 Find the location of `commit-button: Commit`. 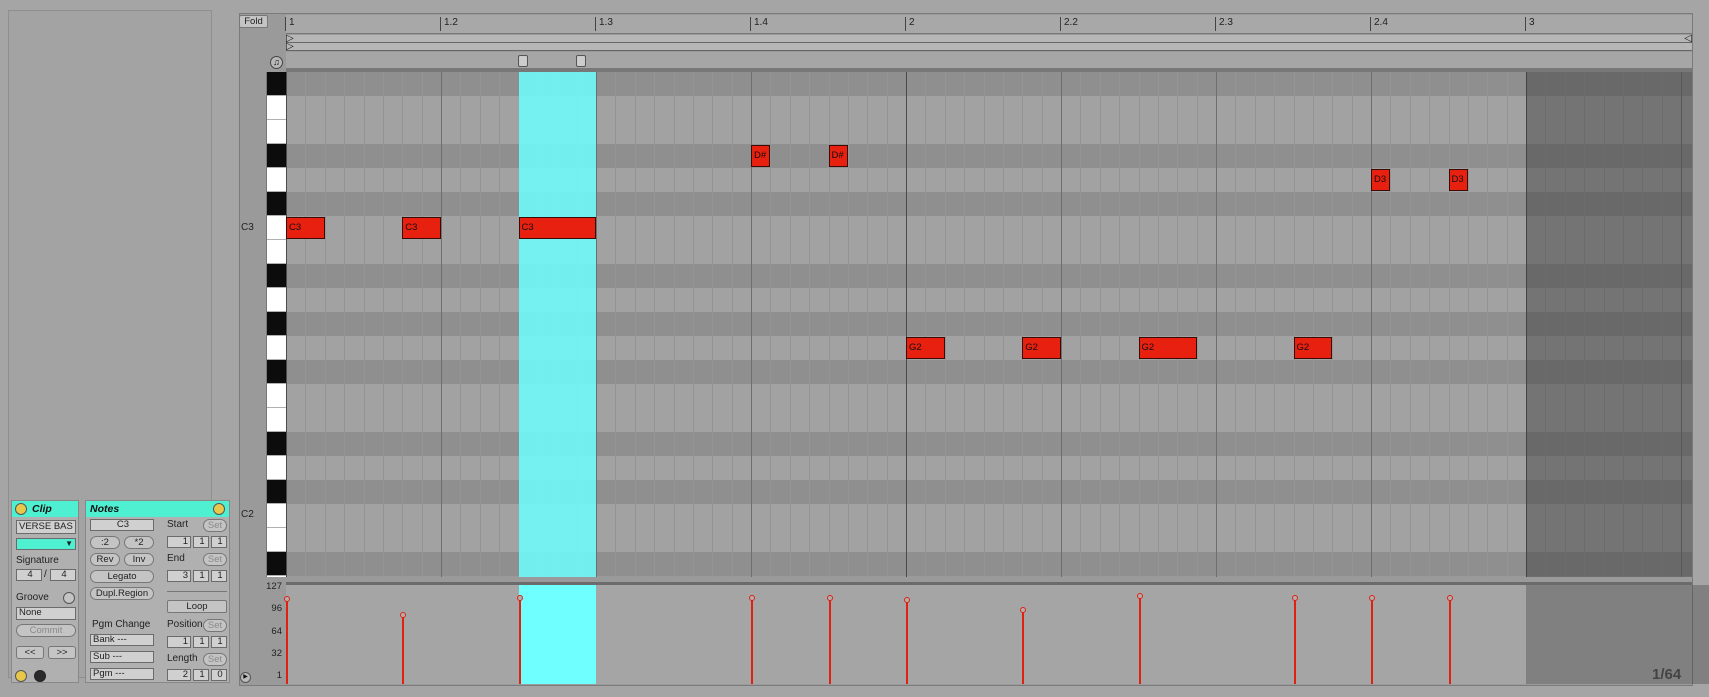

commit-button: Commit is located at coordinates (46, 630).